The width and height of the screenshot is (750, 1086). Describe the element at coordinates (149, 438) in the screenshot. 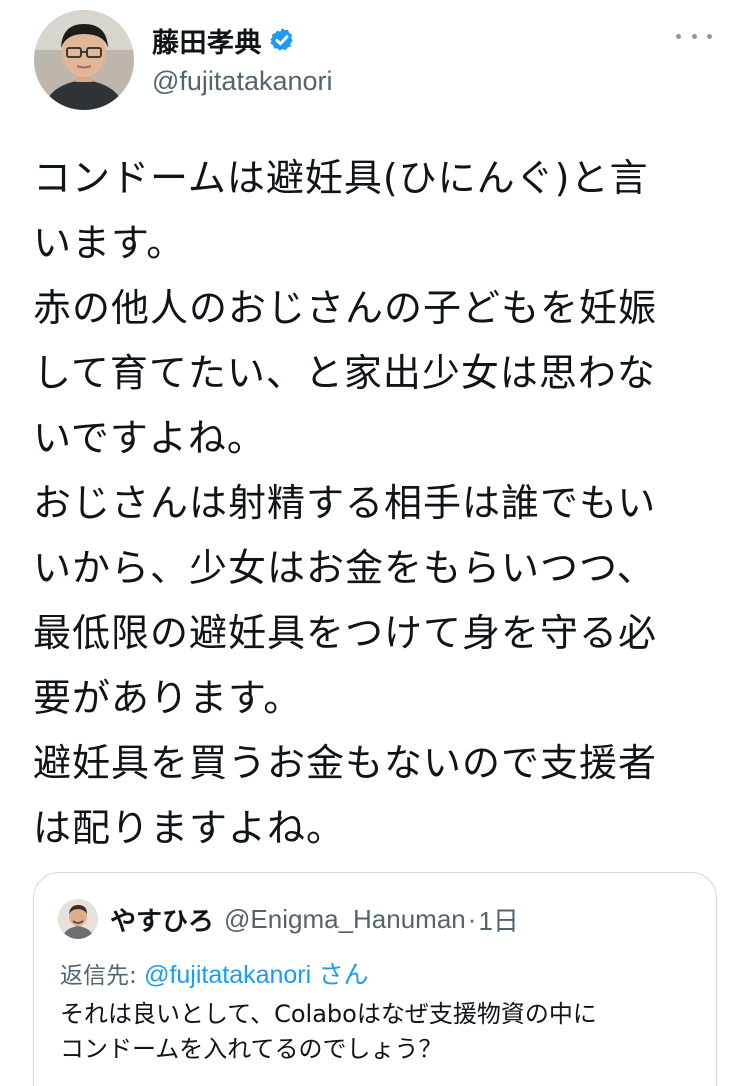

I see `tweet-text-line: いですよね。` at that location.